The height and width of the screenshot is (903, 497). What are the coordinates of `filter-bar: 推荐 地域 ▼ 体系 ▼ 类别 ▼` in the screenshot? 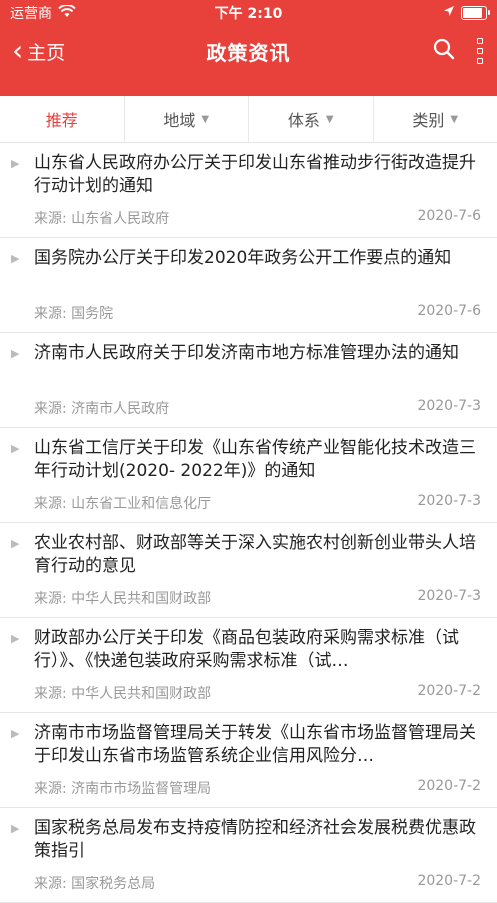 It's located at (248, 119).